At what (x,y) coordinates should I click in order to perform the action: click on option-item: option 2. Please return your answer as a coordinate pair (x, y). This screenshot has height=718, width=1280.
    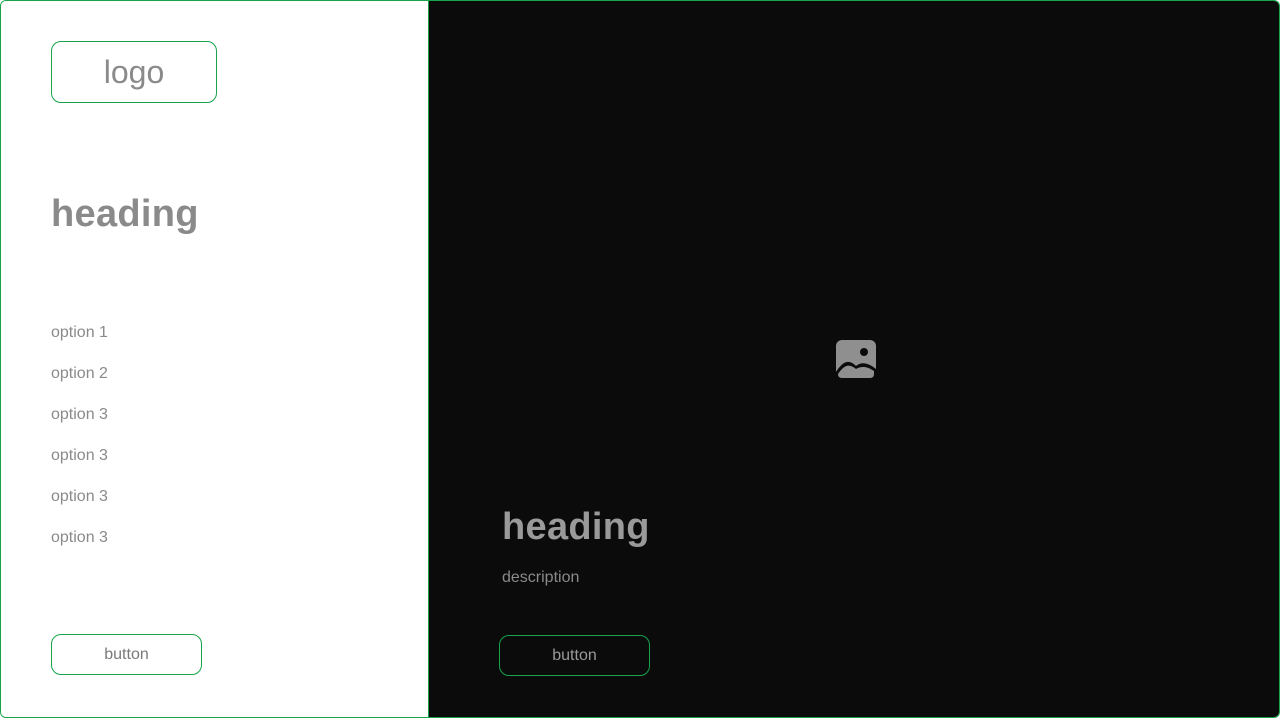
    Looking at the image, I should click on (79, 384).